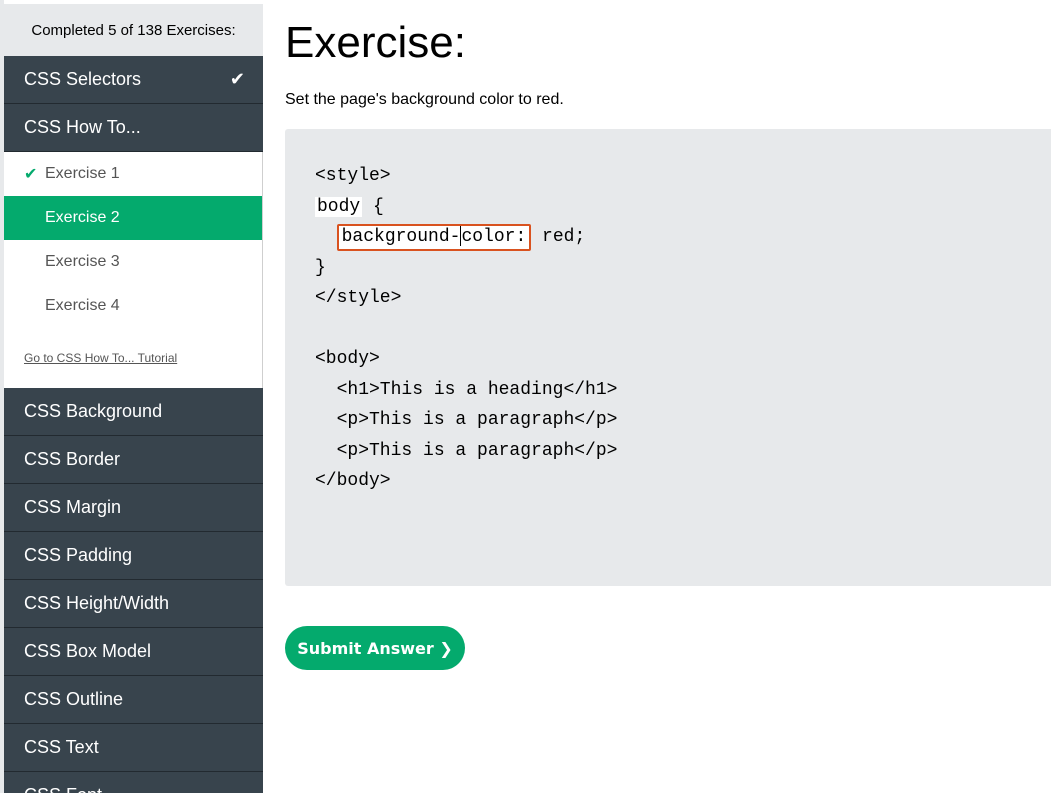  I want to click on category-label: CSS Font, so click(63, 789).